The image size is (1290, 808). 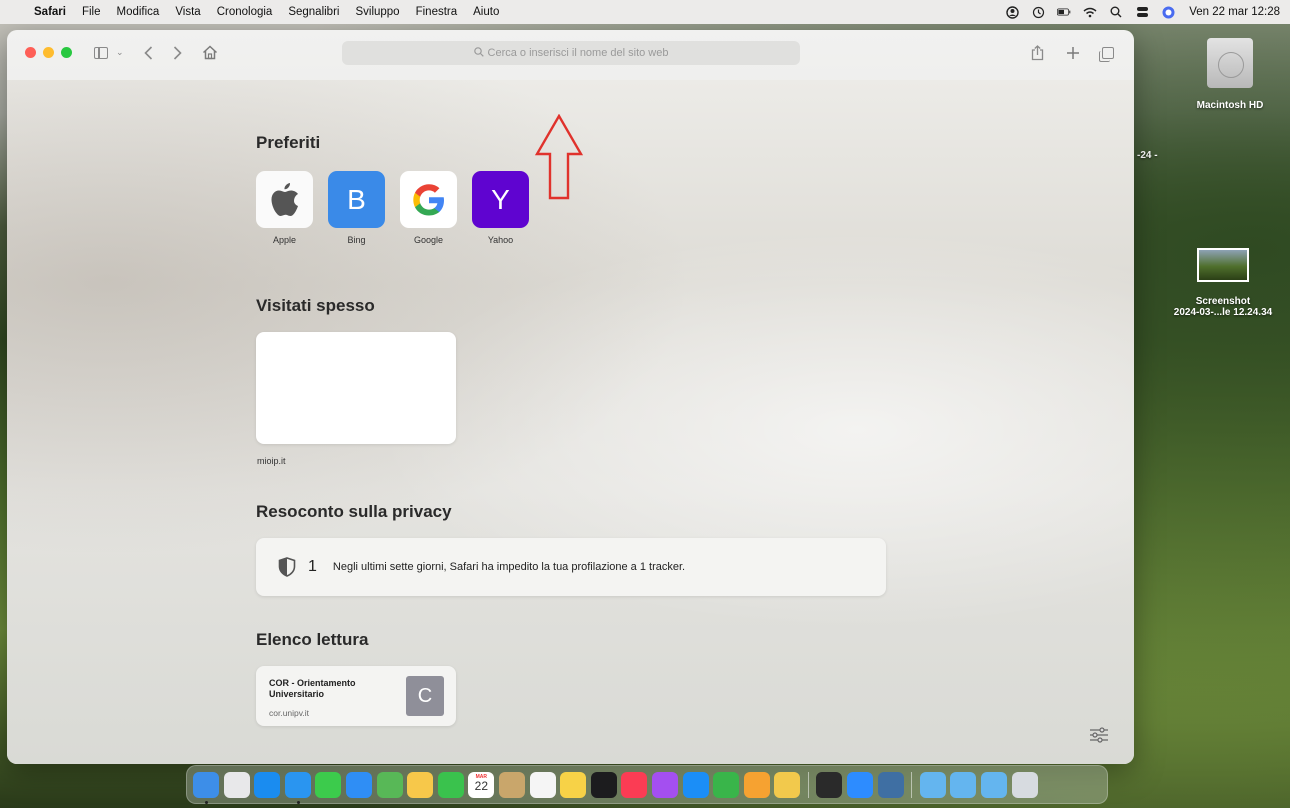 I want to click on battery-icon, so click(x=1064, y=12).